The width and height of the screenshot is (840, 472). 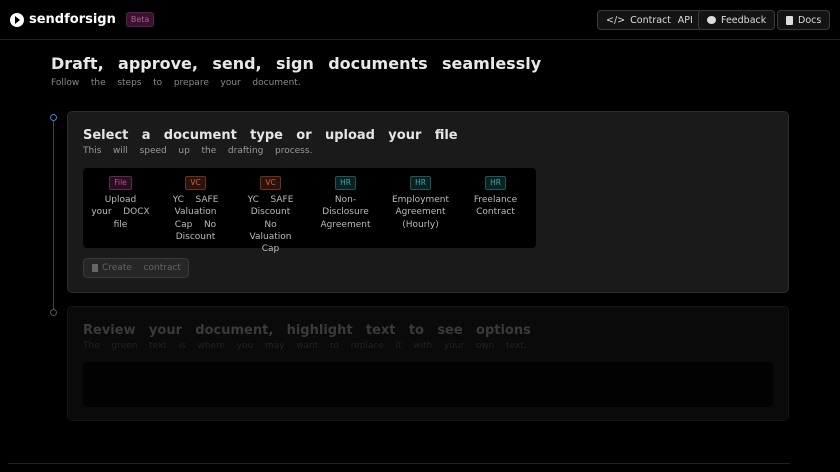 I want to click on template-option: File Upload your DOCX file, so click(x=120, y=212).